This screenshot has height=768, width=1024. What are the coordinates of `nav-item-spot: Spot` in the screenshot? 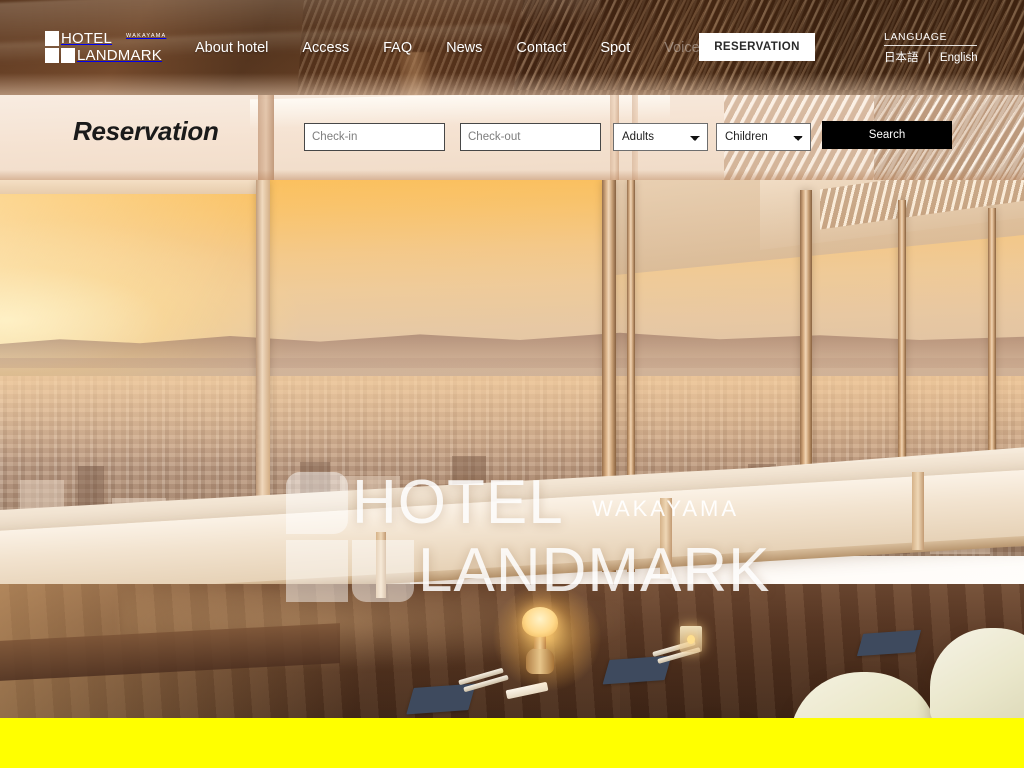 It's located at (615, 48).